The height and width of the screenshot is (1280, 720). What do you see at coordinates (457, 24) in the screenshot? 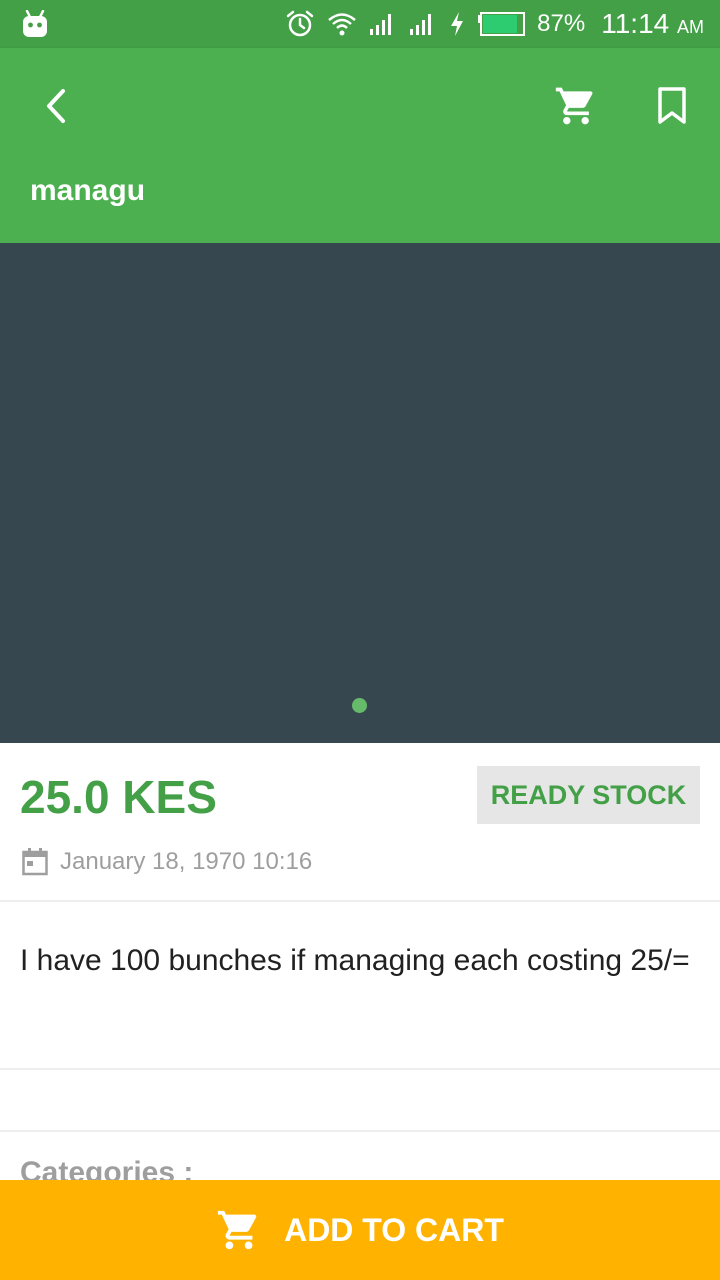
I see `charging-icon` at bounding box center [457, 24].